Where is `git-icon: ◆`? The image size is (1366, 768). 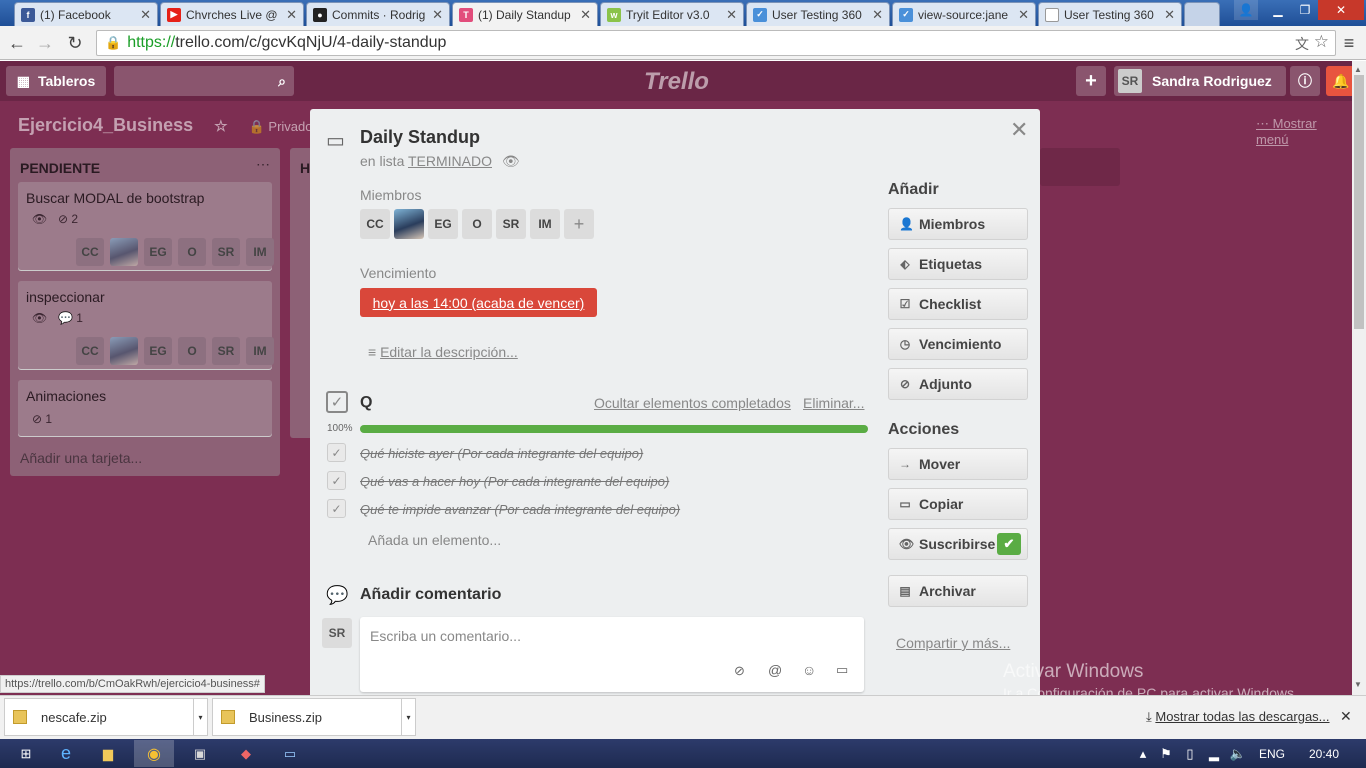 git-icon: ◆ is located at coordinates (246, 753).